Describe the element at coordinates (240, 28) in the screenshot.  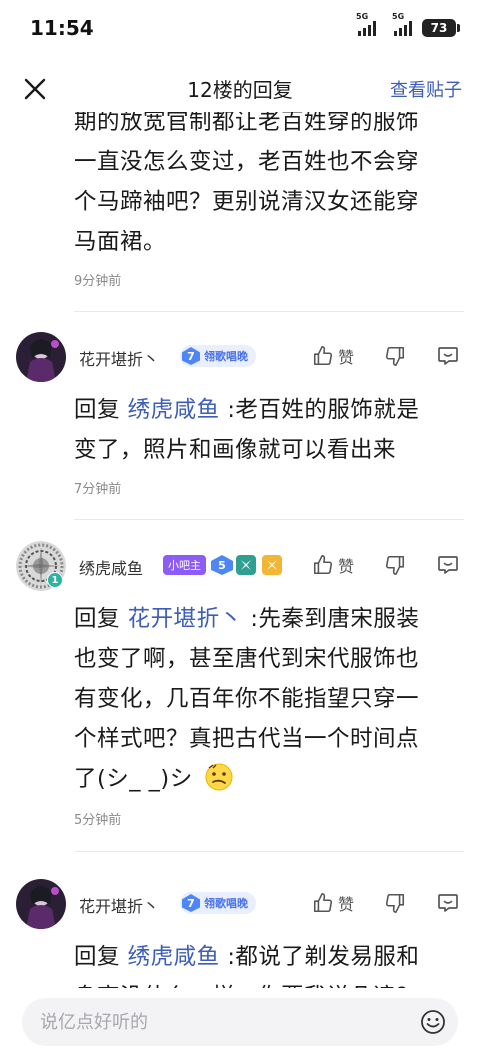
I see `status-bar: 11:54 5G 5G 73` at that location.